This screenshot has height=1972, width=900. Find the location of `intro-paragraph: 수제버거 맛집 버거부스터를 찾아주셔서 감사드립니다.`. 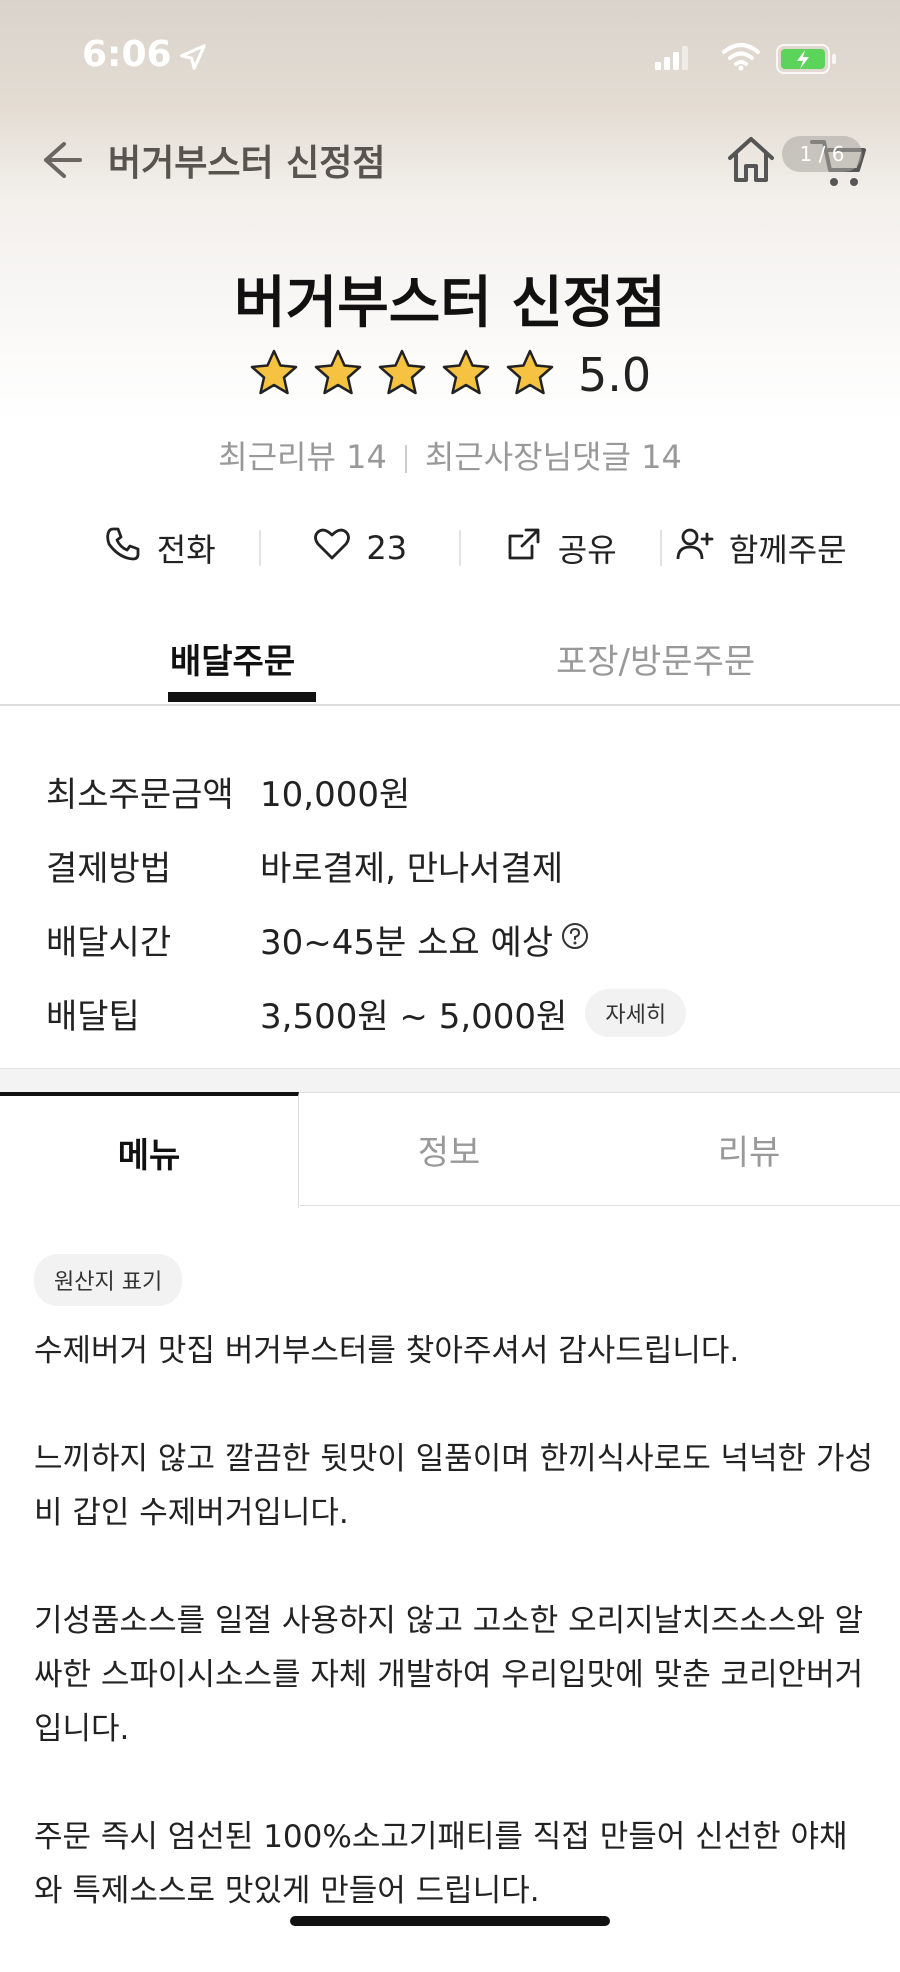

intro-paragraph: 수제버거 맛집 버거부스터를 찾아주셔서 감사드립니다. is located at coordinates (387, 1351).